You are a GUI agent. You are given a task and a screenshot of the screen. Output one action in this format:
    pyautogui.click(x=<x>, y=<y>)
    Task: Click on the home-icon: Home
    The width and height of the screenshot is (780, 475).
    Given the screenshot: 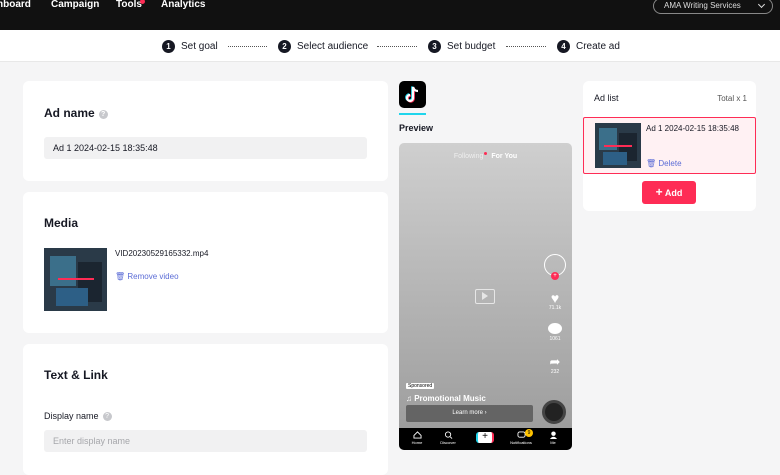 What is the action you would take?
    pyautogui.click(x=417, y=438)
    